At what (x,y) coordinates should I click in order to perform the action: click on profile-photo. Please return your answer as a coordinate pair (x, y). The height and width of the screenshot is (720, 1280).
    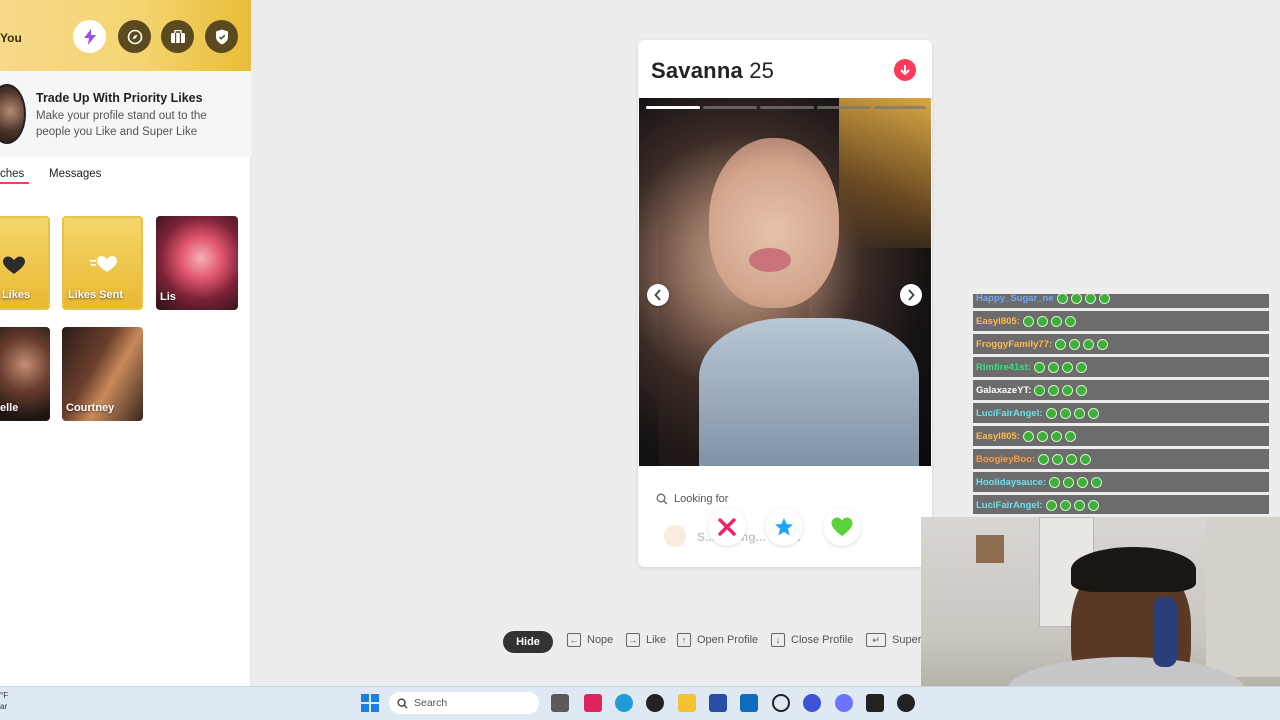
    Looking at the image, I should click on (785, 282).